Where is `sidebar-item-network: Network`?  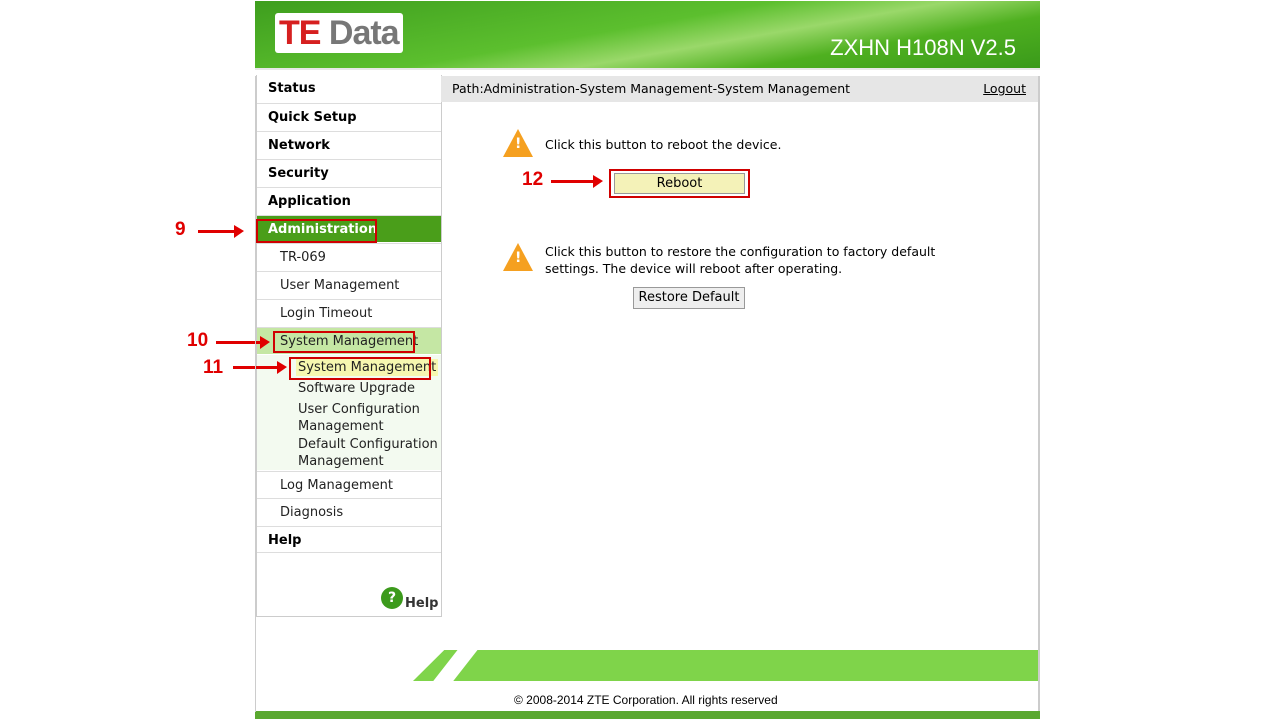
sidebar-item-network: Network is located at coordinates (349, 144).